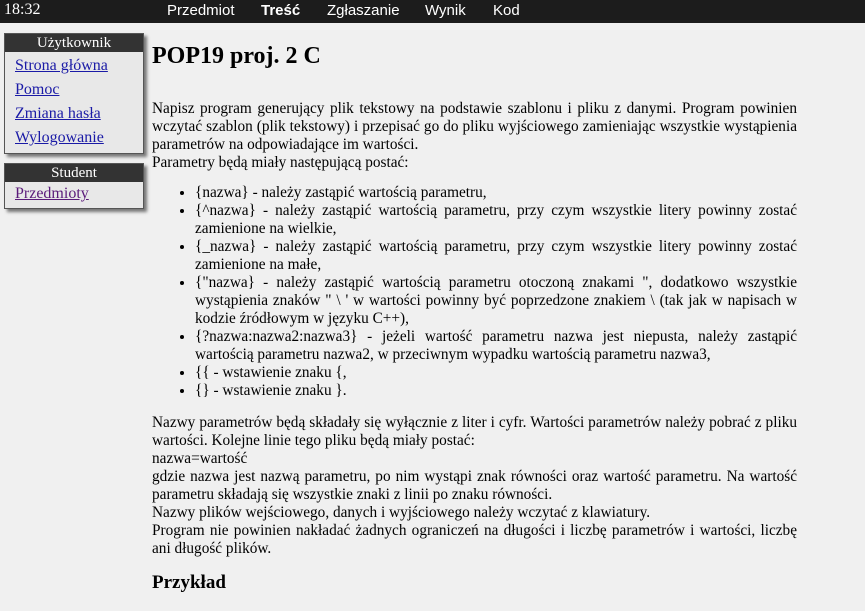 The height and width of the screenshot is (611, 865). I want to click on nav-tab-kod: Kod, so click(506, 10).